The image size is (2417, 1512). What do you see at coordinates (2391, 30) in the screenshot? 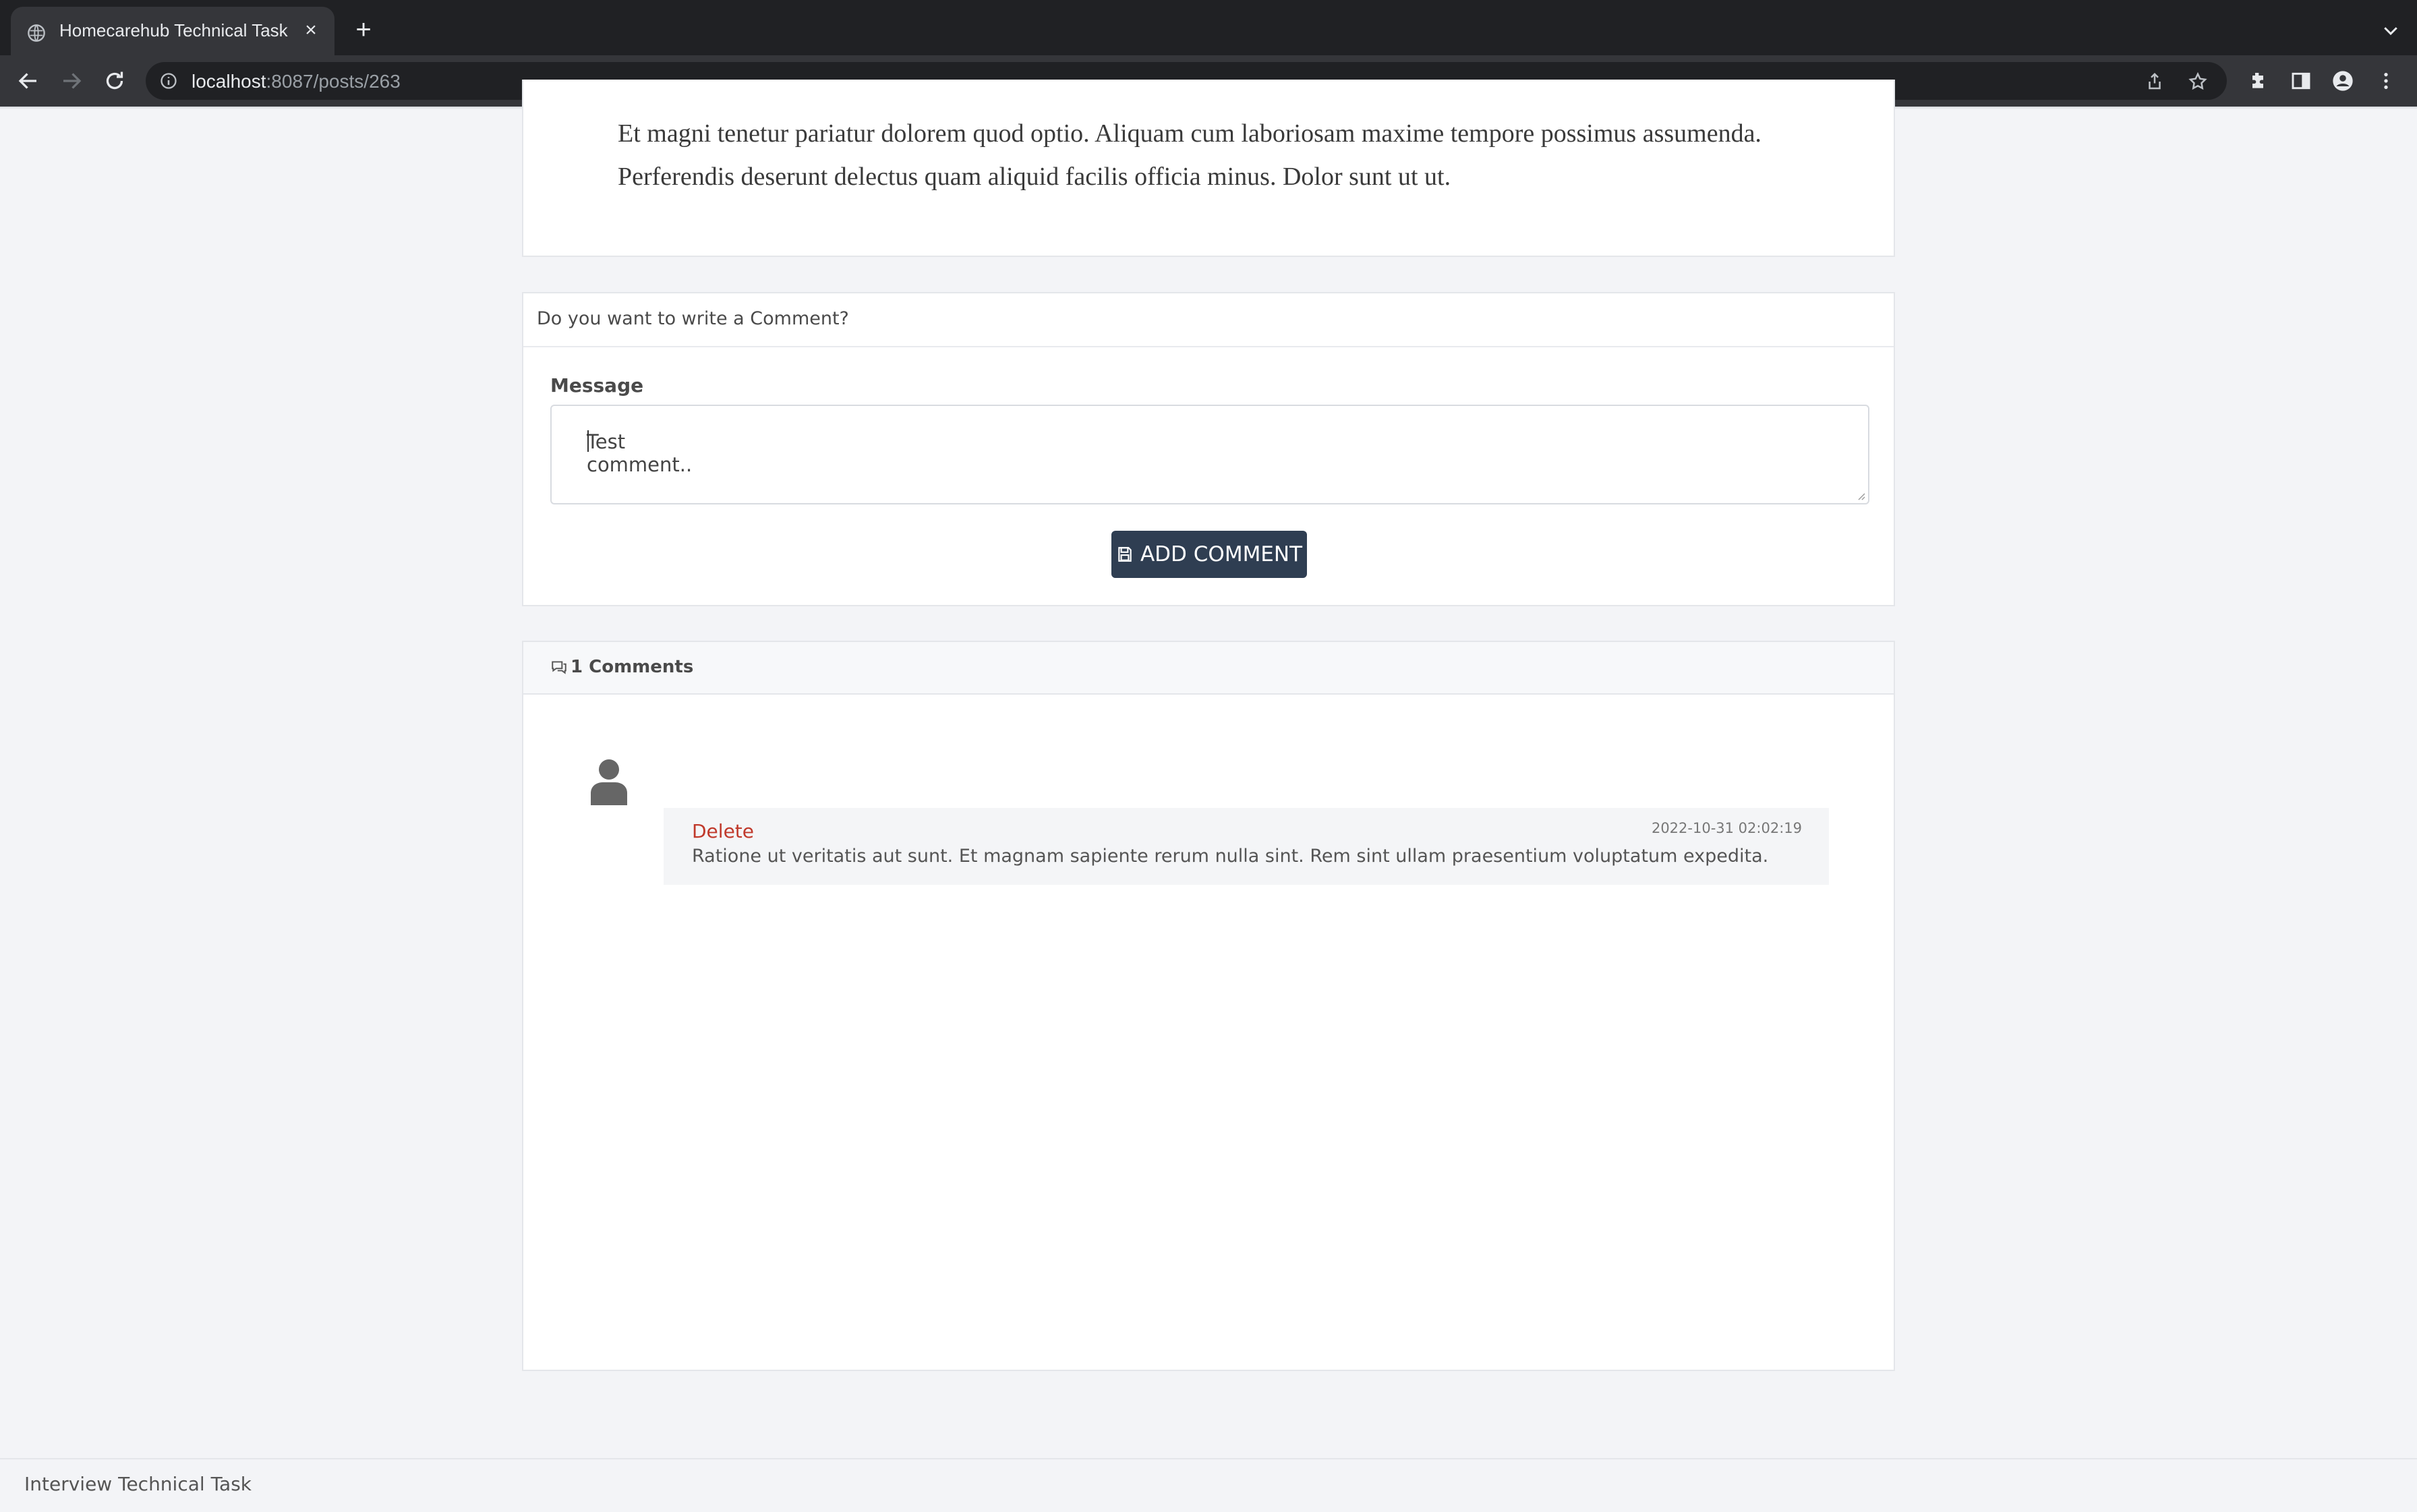
I see `chevron-down-icon` at bounding box center [2391, 30].